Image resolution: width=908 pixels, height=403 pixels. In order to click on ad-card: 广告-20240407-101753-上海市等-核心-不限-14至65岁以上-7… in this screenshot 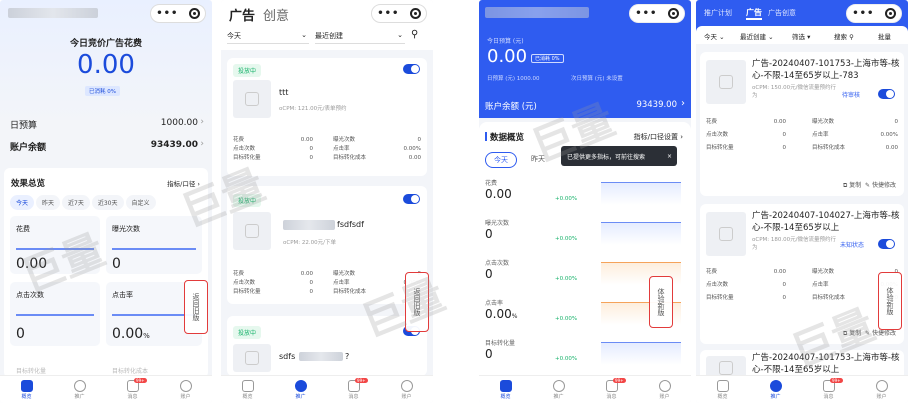, I will do `click(802, 124)`.